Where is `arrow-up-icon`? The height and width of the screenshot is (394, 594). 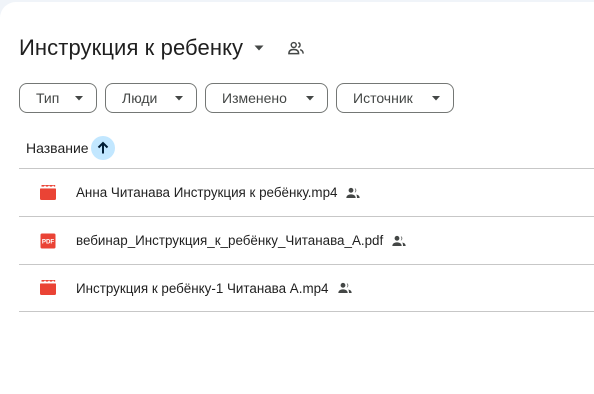
arrow-up-icon is located at coordinates (102, 147).